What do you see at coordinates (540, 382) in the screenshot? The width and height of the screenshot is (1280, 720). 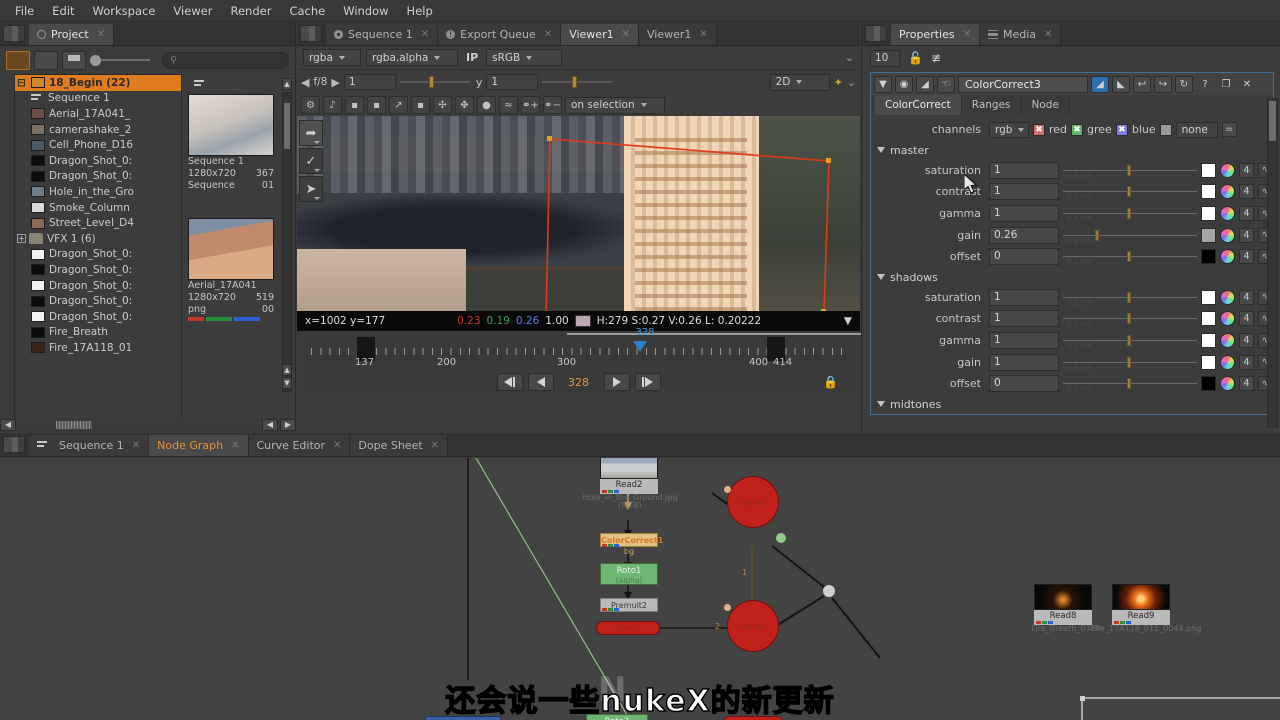 I see `play-backward-button` at bounding box center [540, 382].